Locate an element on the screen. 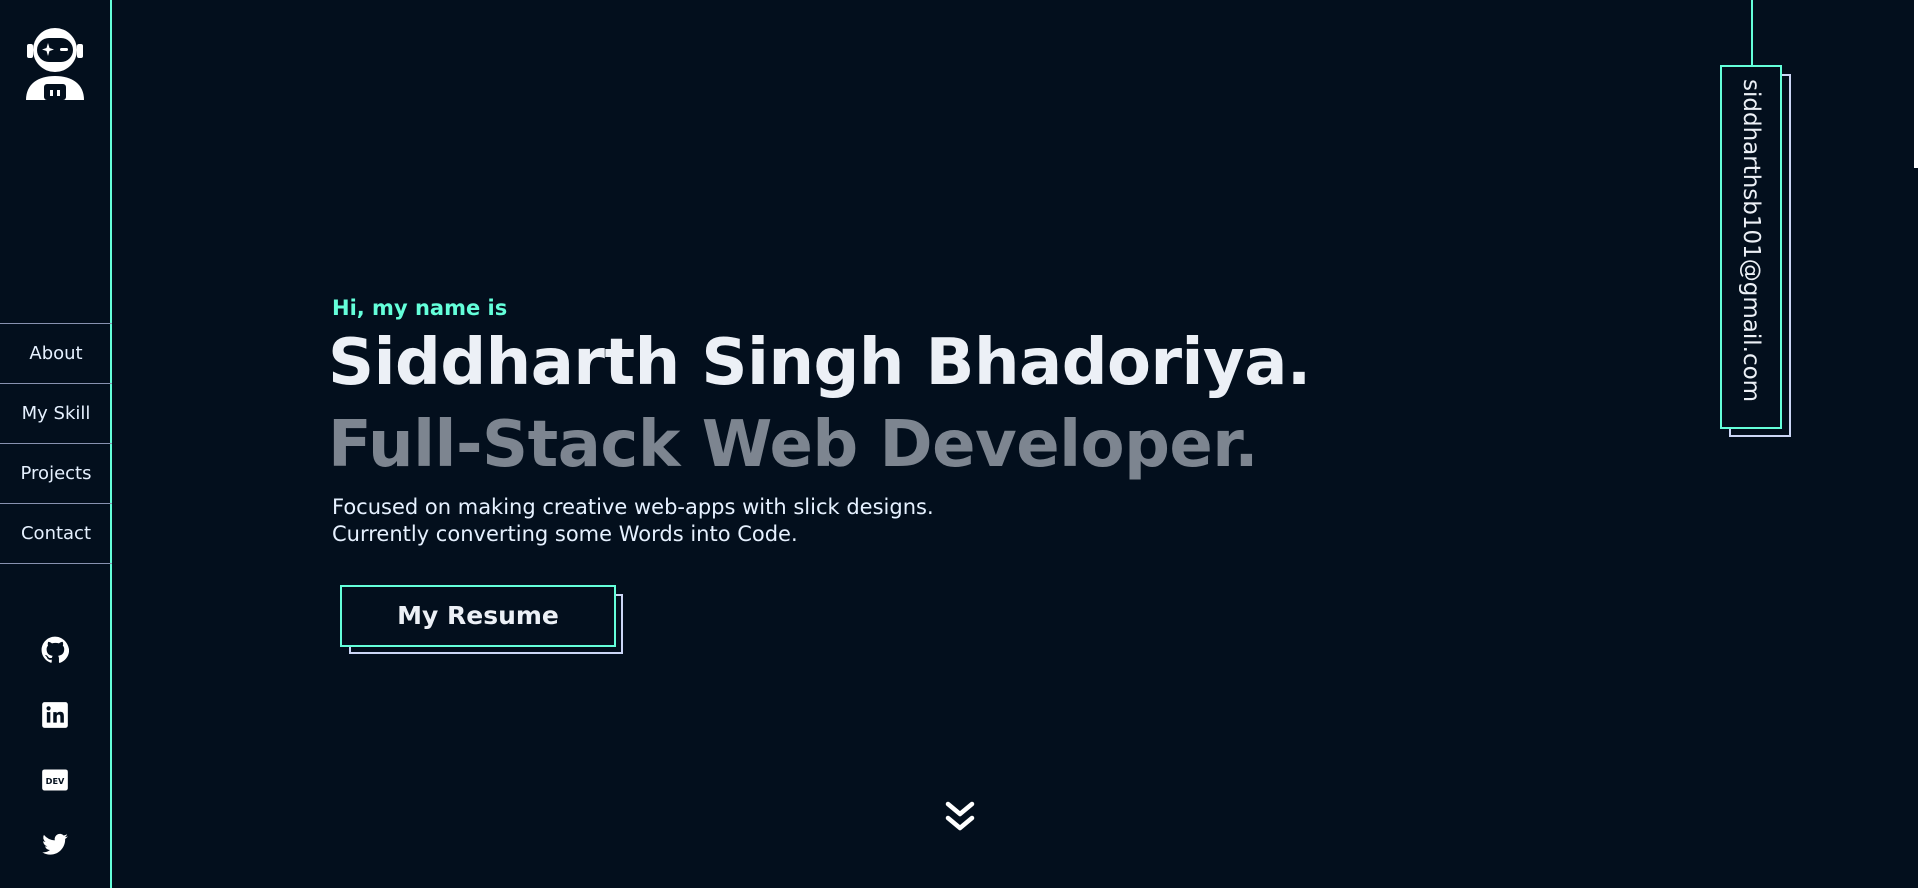 This screenshot has width=1918, height=888. nav-item-contact: Contact is located at coordinates (56, 533).